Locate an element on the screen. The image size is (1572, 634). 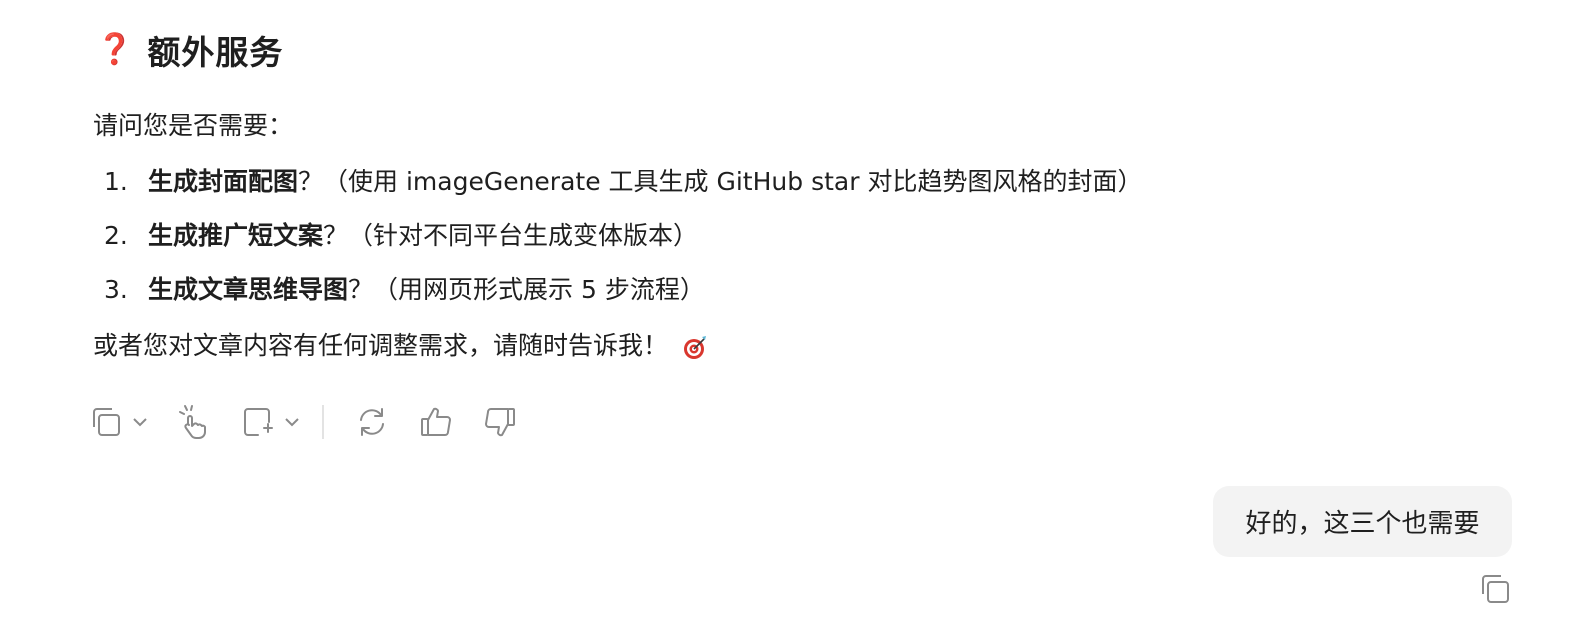
list-item: 3. 生成文章思维导图？（用网页形式展示 5 步流程） is located at coordinates (623, 290).